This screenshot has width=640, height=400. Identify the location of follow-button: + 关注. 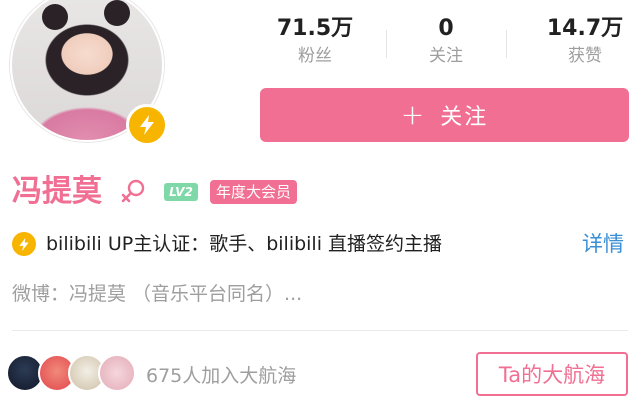
(444, 115).